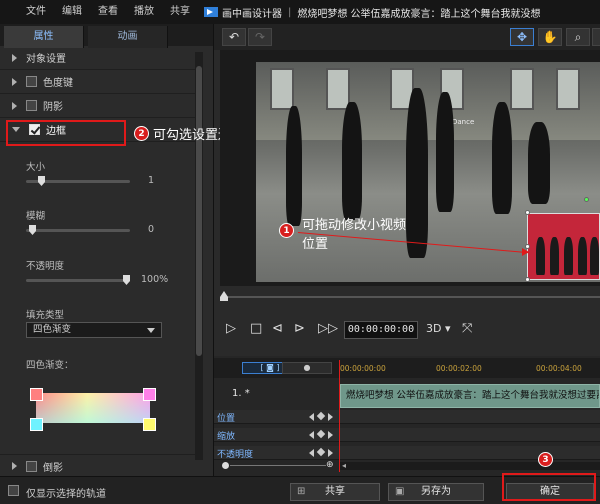 This screenshot has height=504, width=600. What do you see at coordinates (459, 368) in the screenshot?
I see `ruler-label: 00:00:02:00` at bounding box center [459, 368].